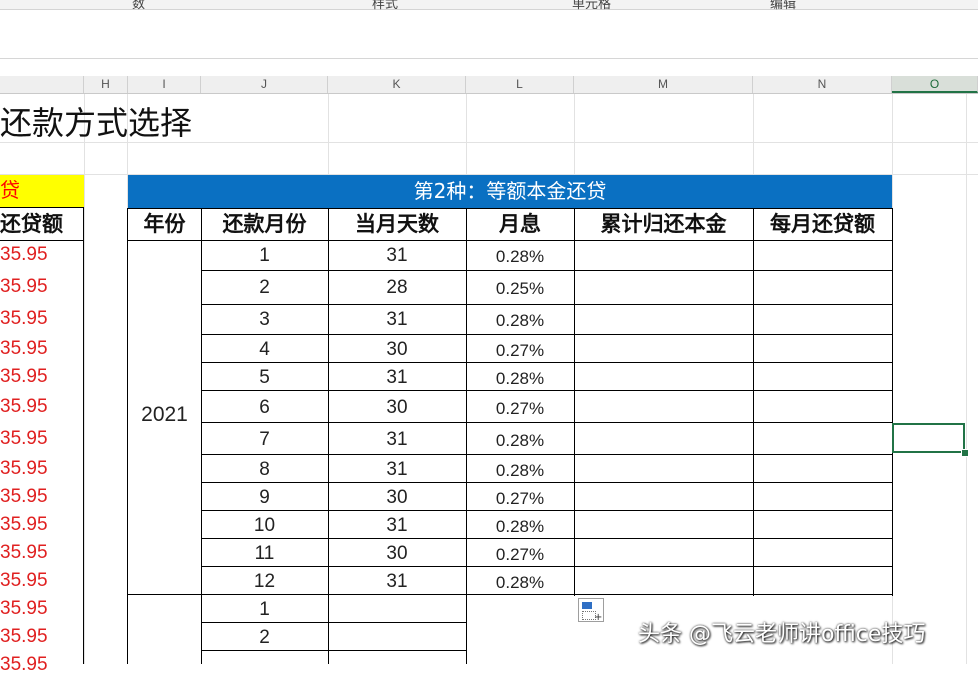  Describe the element at coordinates (264, 320) in the screenshot. I see `month-cell: 3` at that location.